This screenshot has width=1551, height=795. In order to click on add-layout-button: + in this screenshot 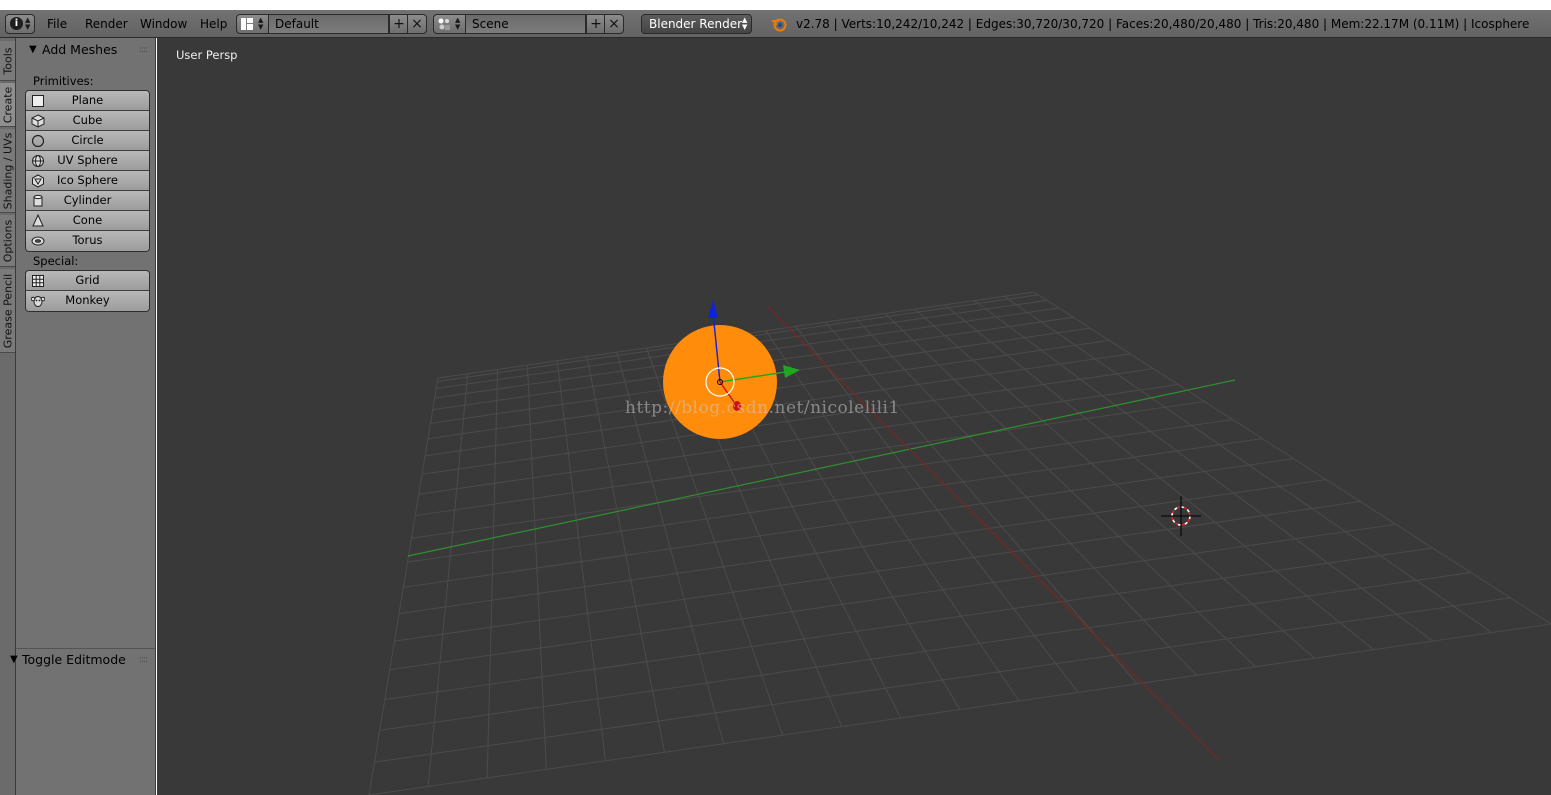, I will do `click(398, 24)`.